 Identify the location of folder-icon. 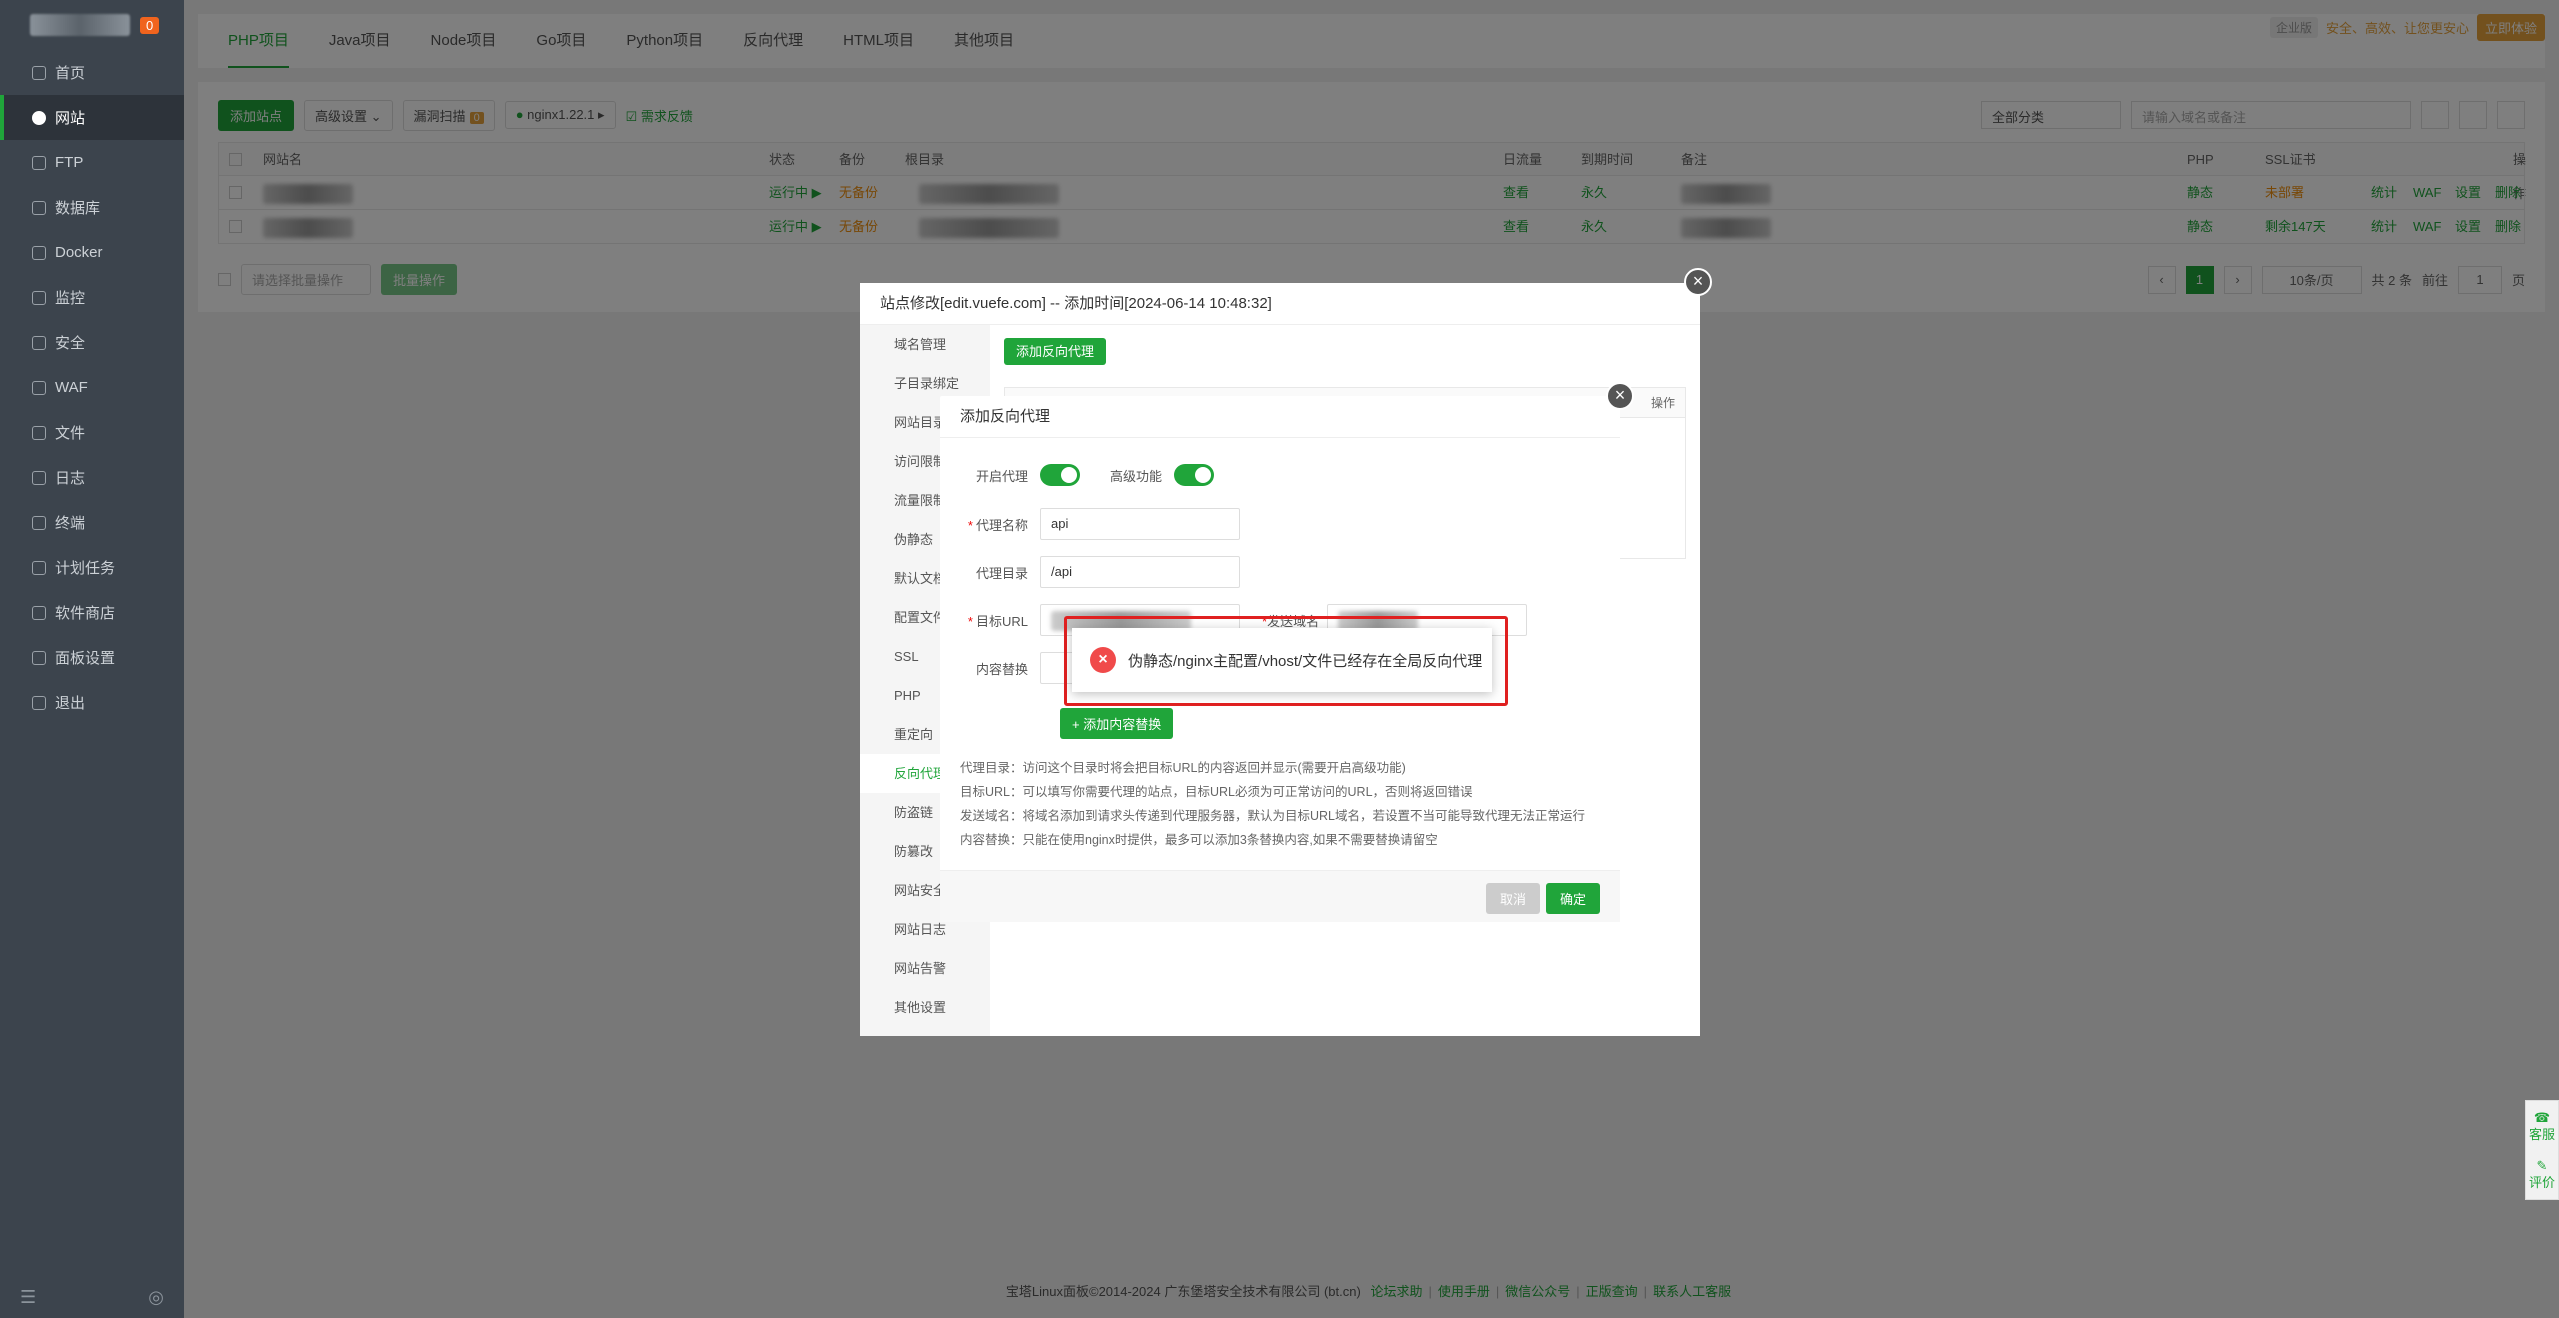
(39, 432).